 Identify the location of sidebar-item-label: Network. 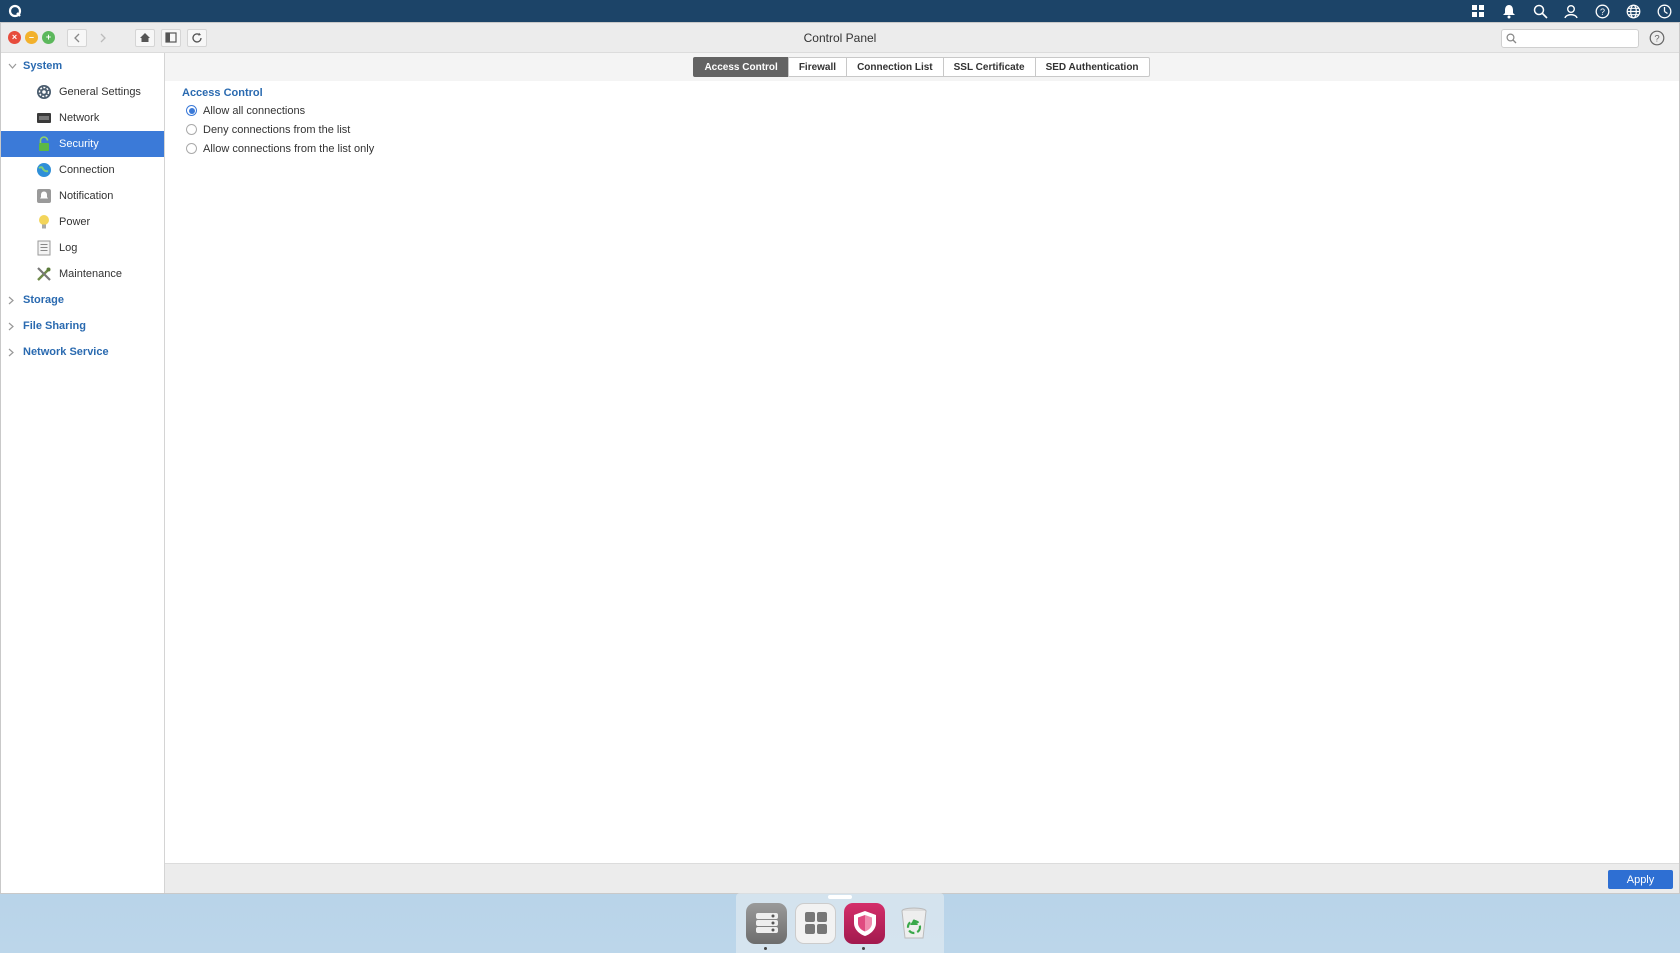
(79, 118).